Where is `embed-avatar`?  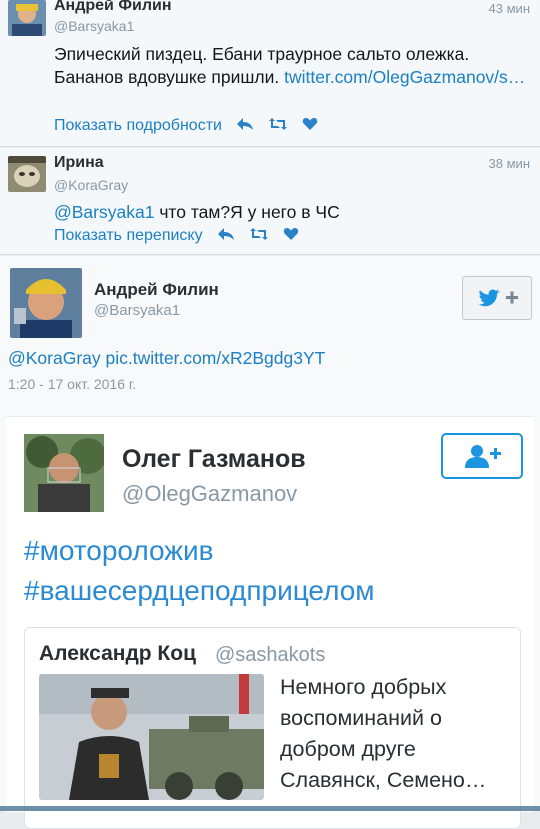 embed-avatar is located at coordinates (64, 473).